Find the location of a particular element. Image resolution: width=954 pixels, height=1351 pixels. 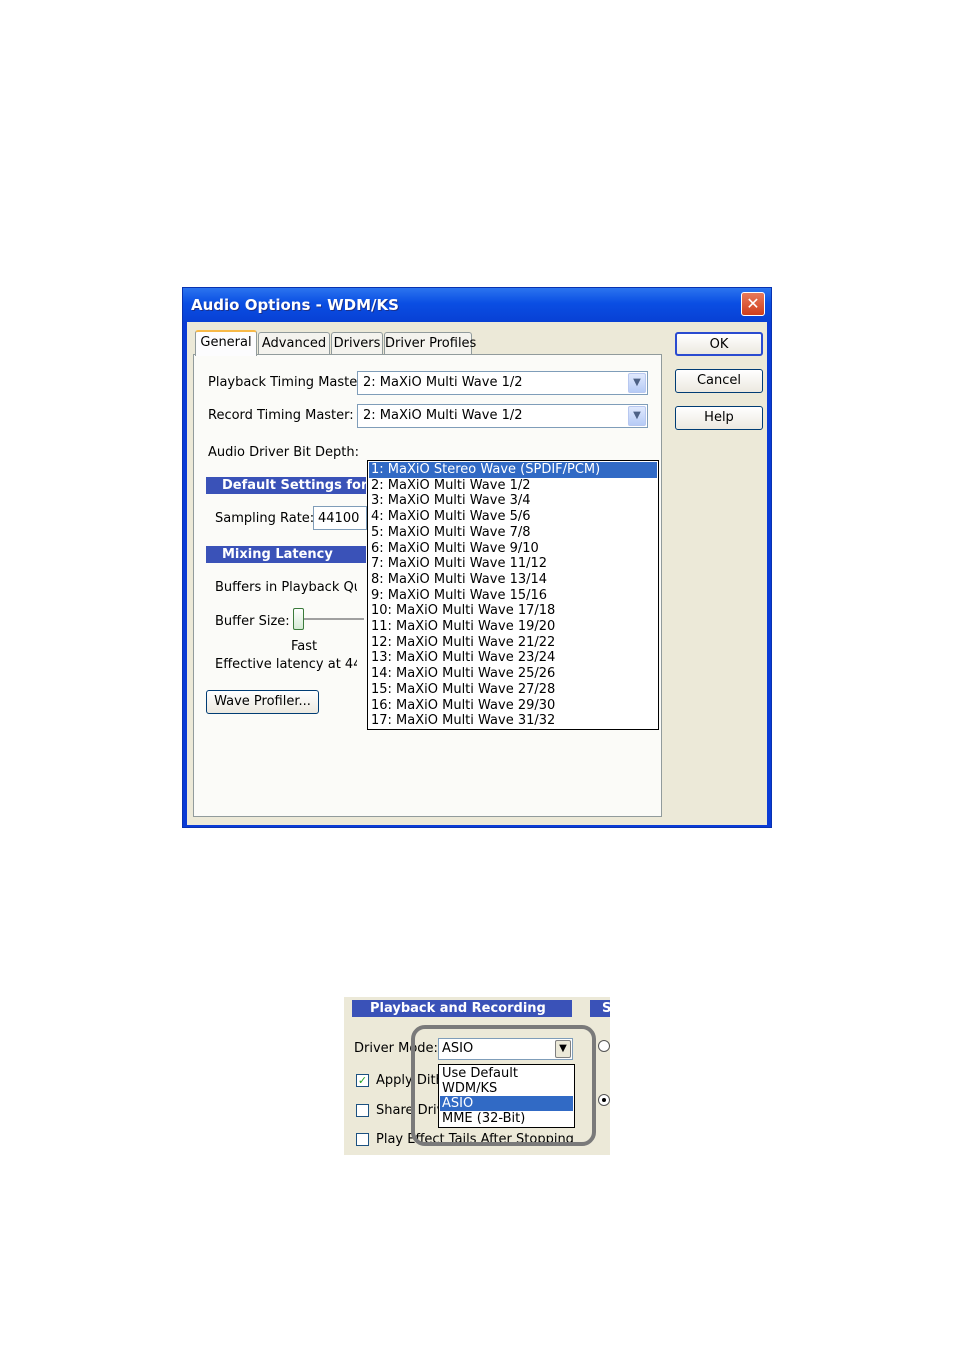

buffer-size-slider-handle is located at coordinates (298, 619).